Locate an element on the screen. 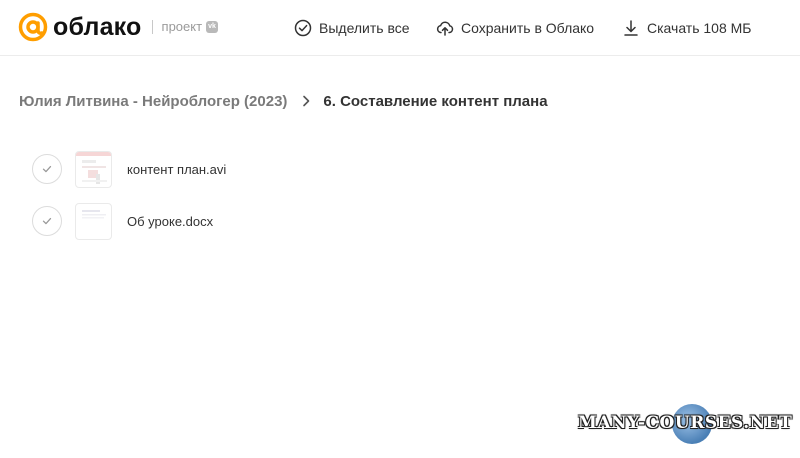 This screenshot has width=800, height=458. chevron-right-icon is located at coordinates (306, 101).